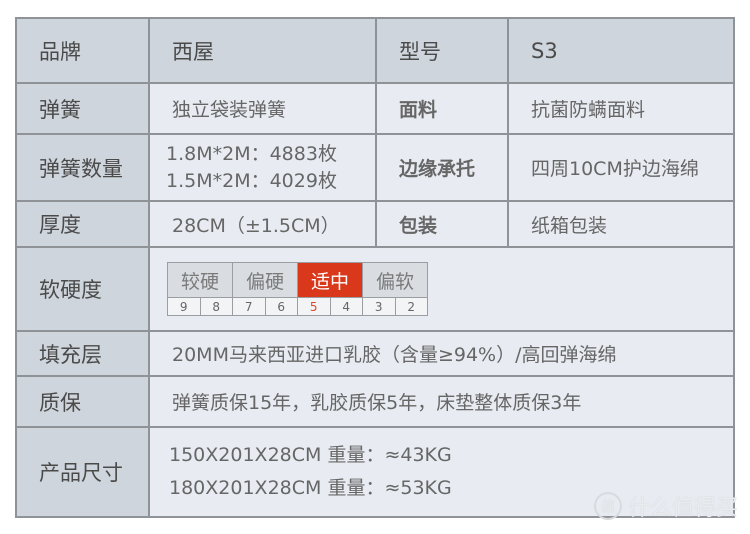 The image size is (750, 534). Describe the element at coordinates (82, 289) in the screenshot. I see `label-firmness: 软硬度` at that location.